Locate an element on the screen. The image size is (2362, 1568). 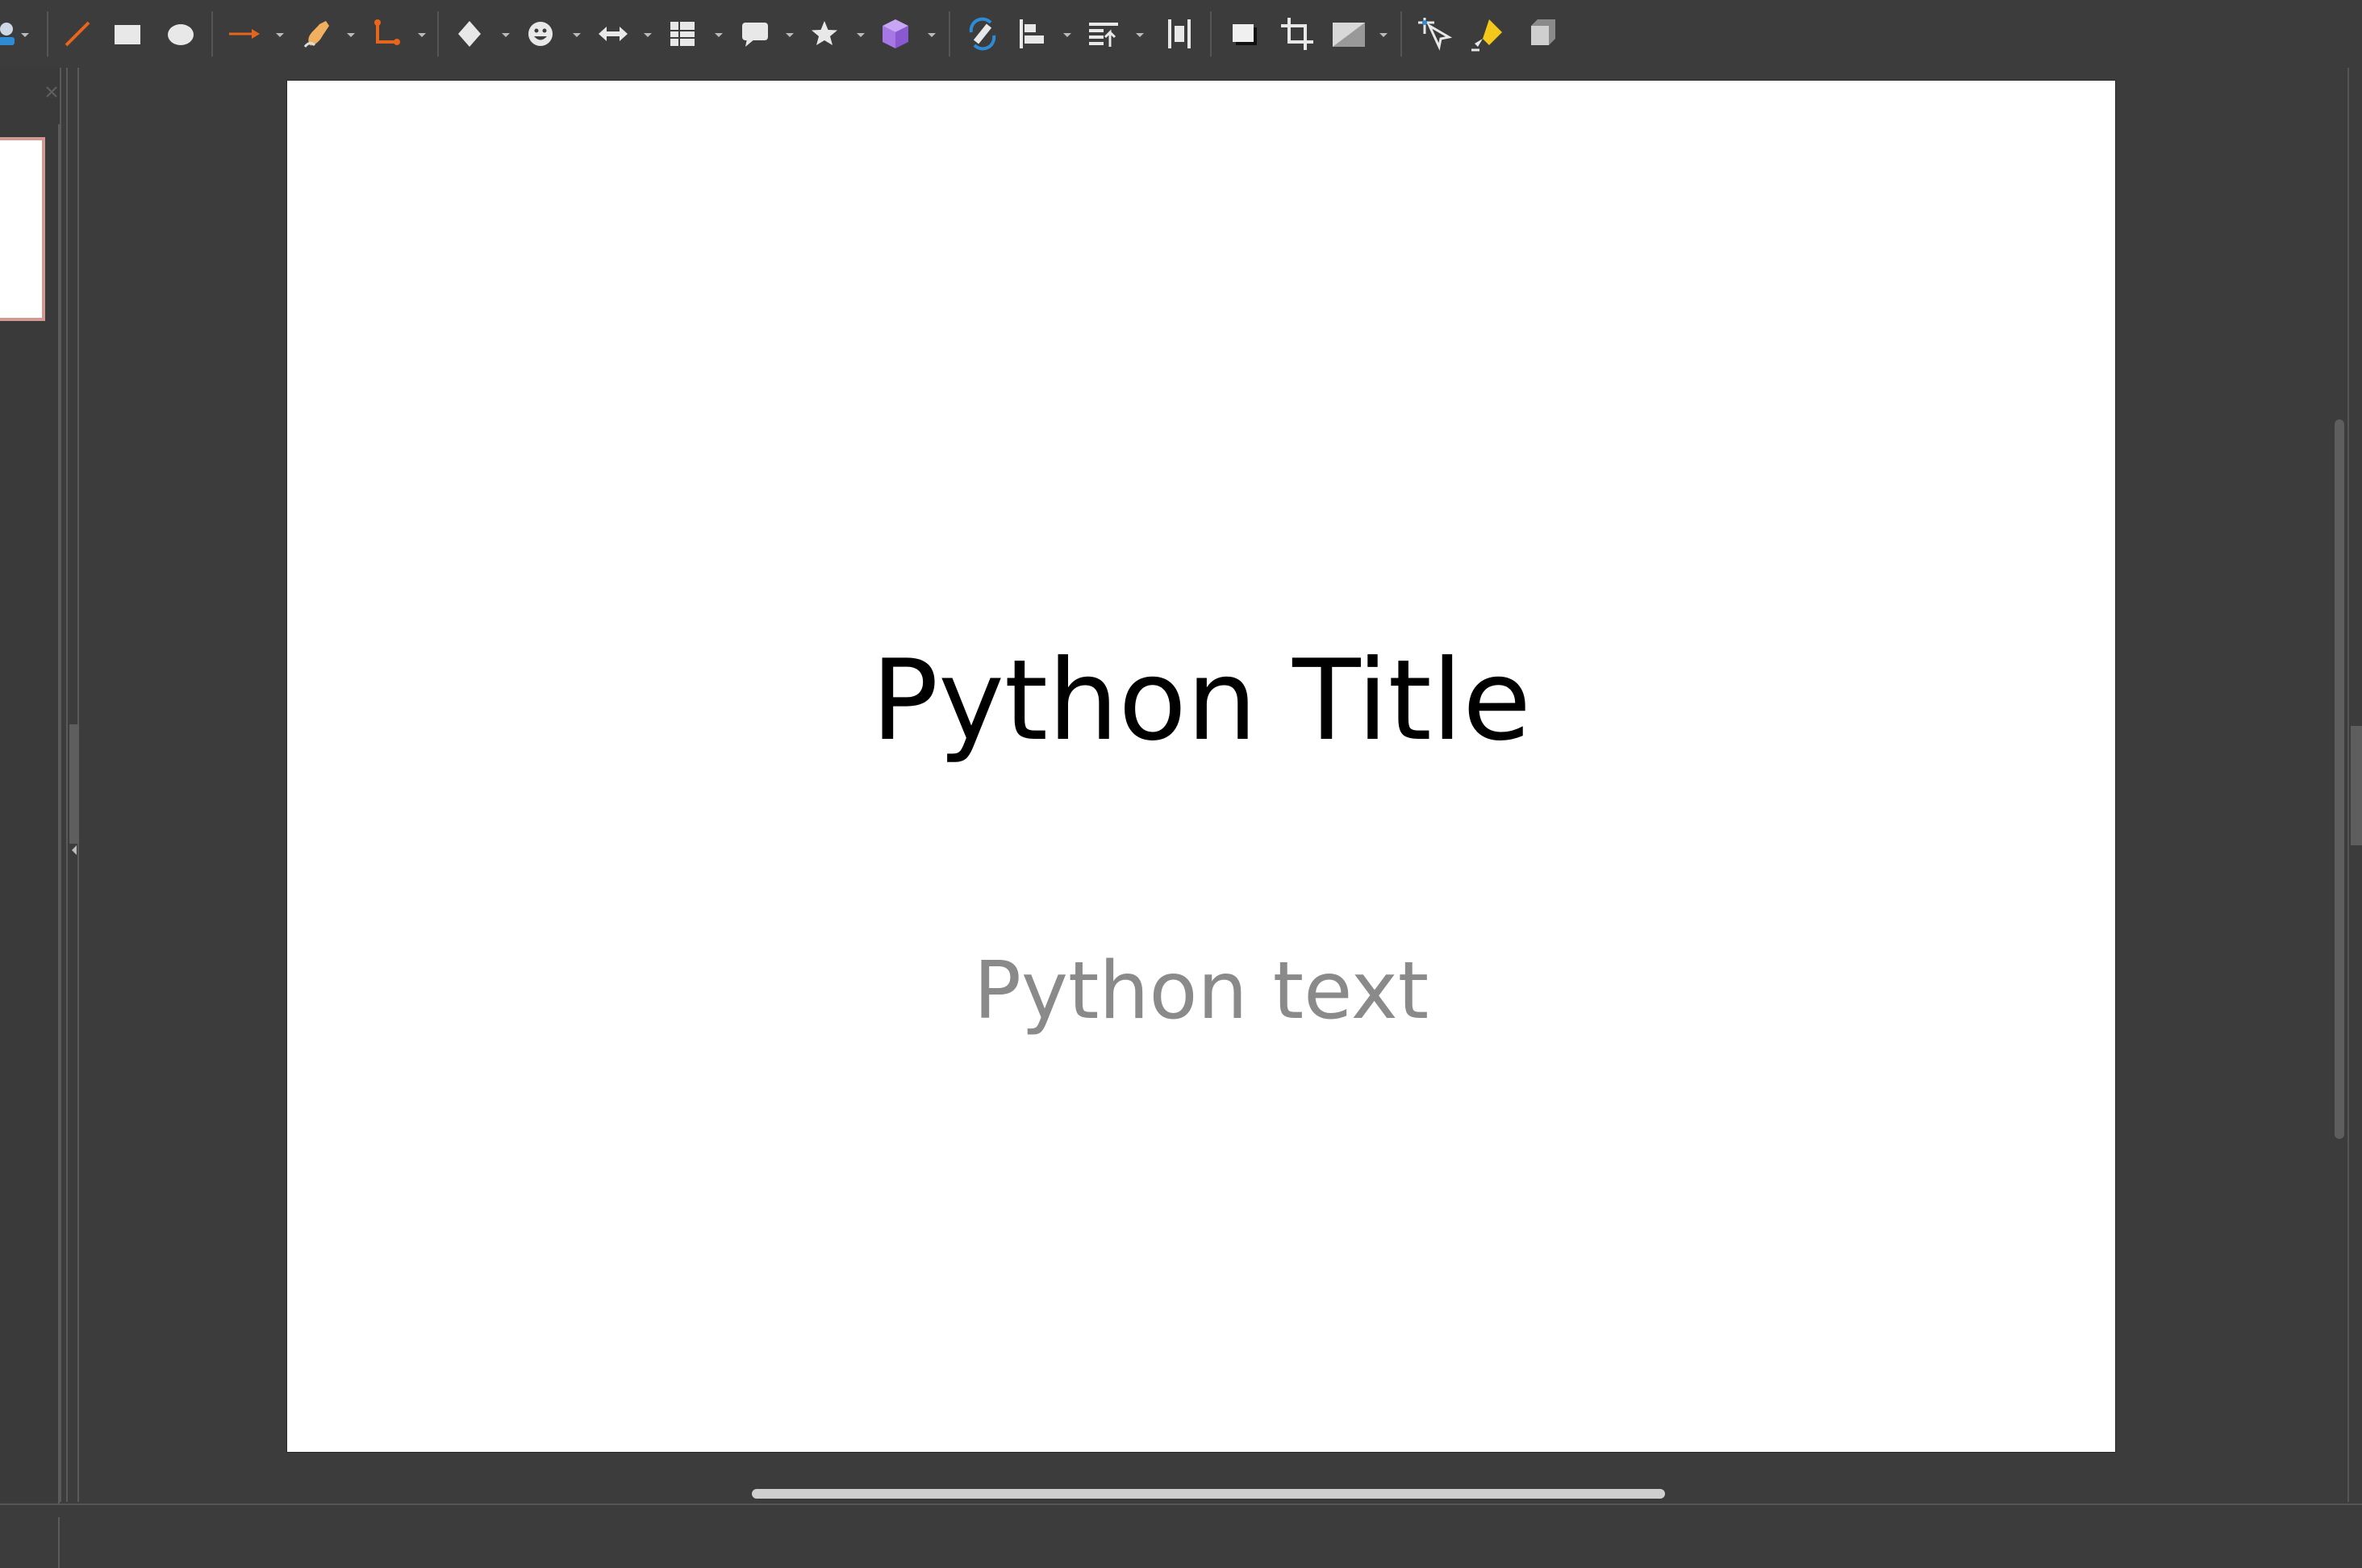
symbol-shapes-tool-button is located at coordinates (540, 34).